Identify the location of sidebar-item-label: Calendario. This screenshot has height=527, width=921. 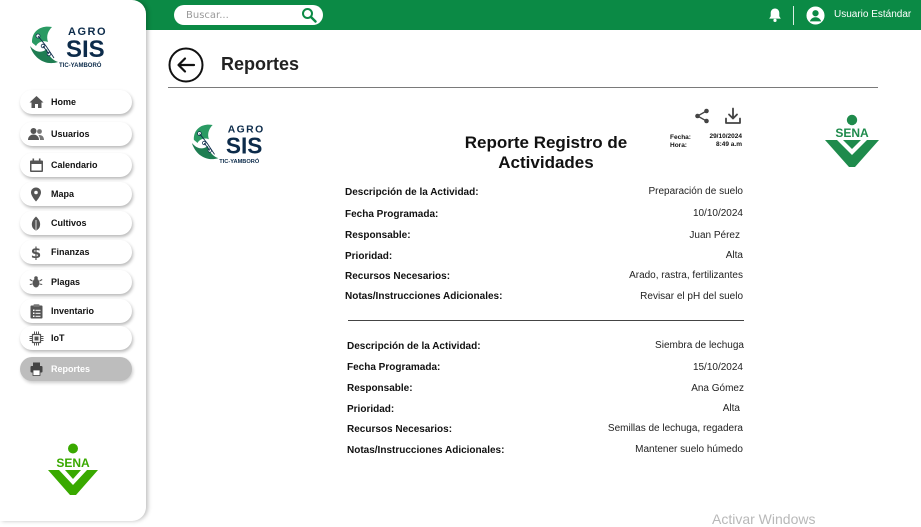
(74, 165).